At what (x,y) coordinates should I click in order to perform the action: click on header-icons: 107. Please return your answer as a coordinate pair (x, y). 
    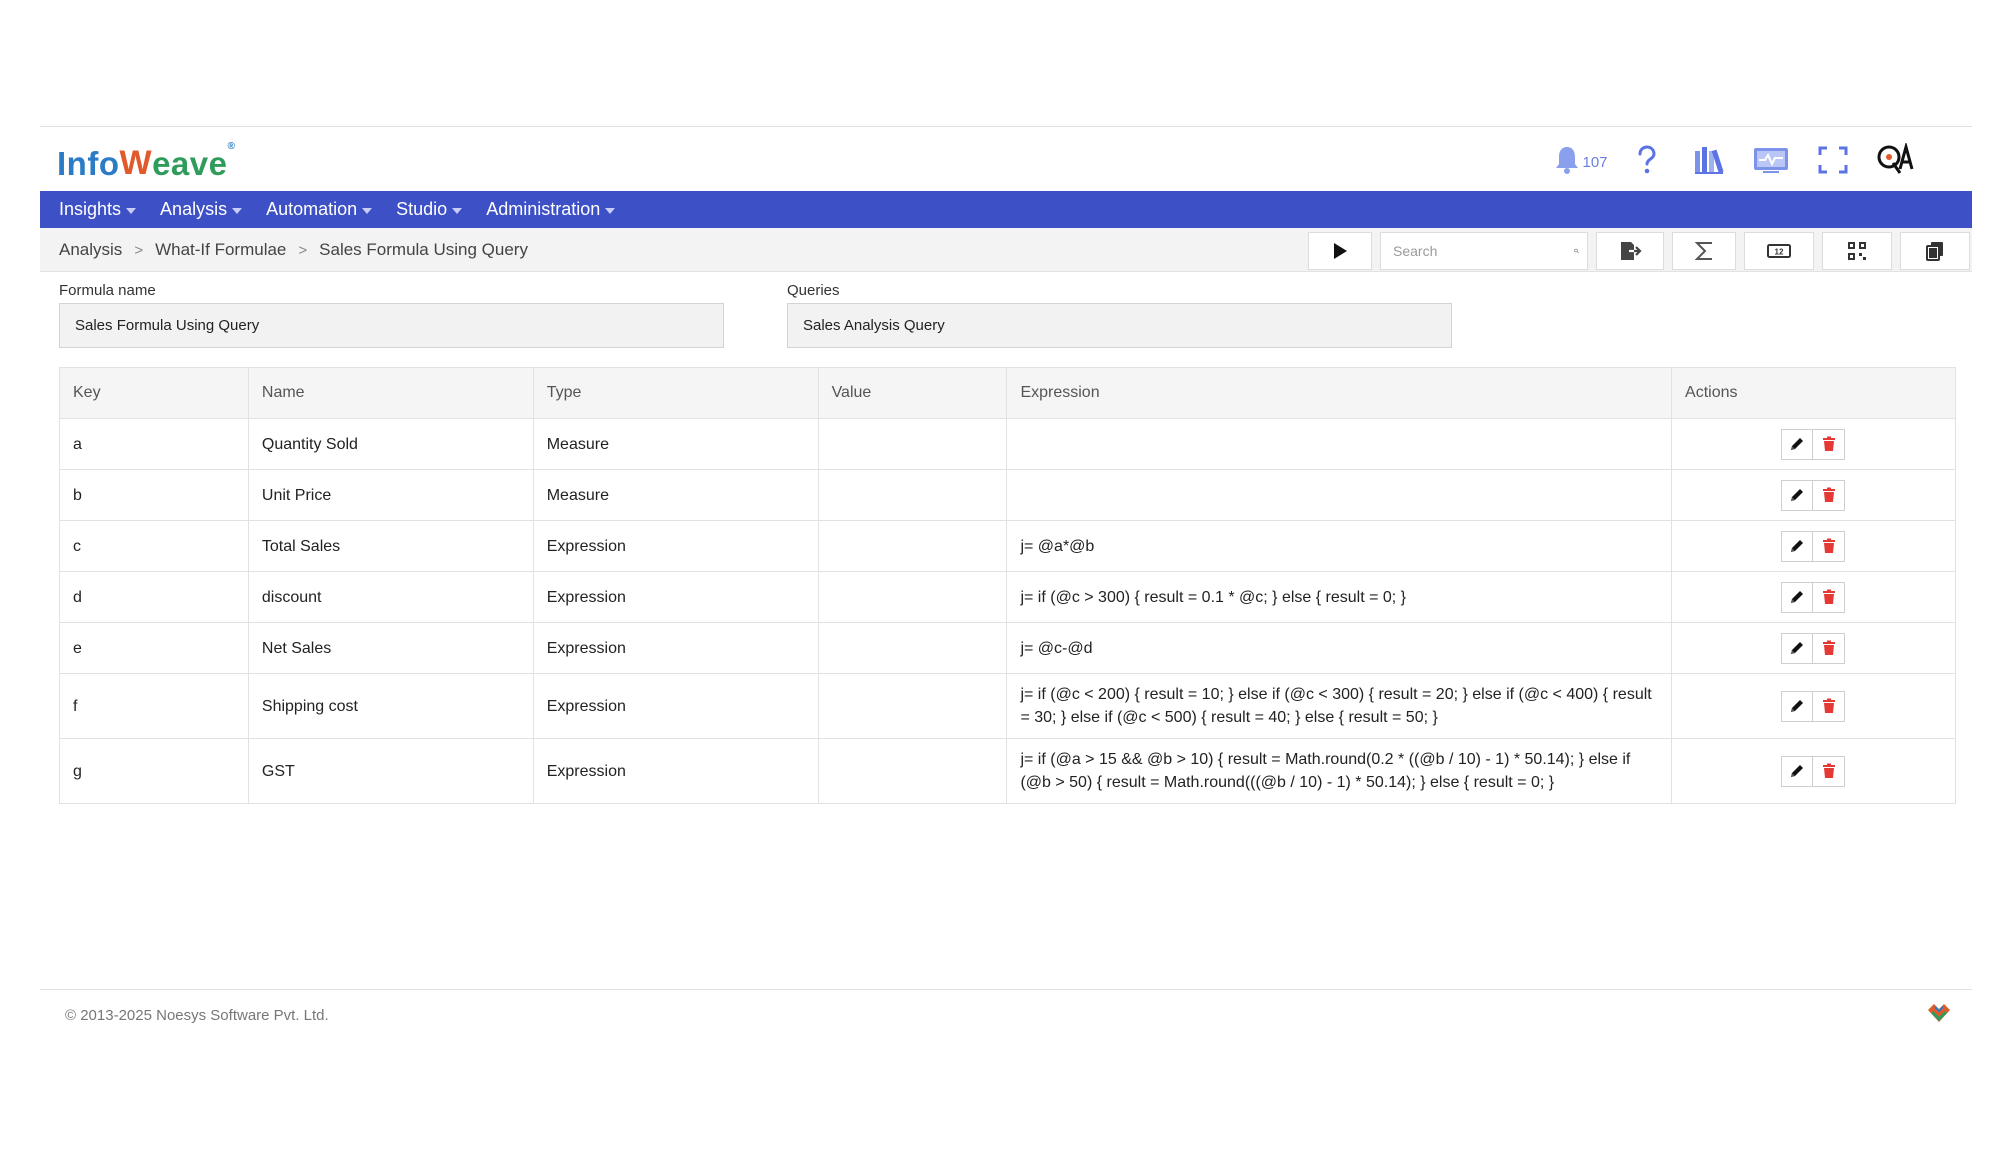
    Looking at the image, I should click on (1736, 160).